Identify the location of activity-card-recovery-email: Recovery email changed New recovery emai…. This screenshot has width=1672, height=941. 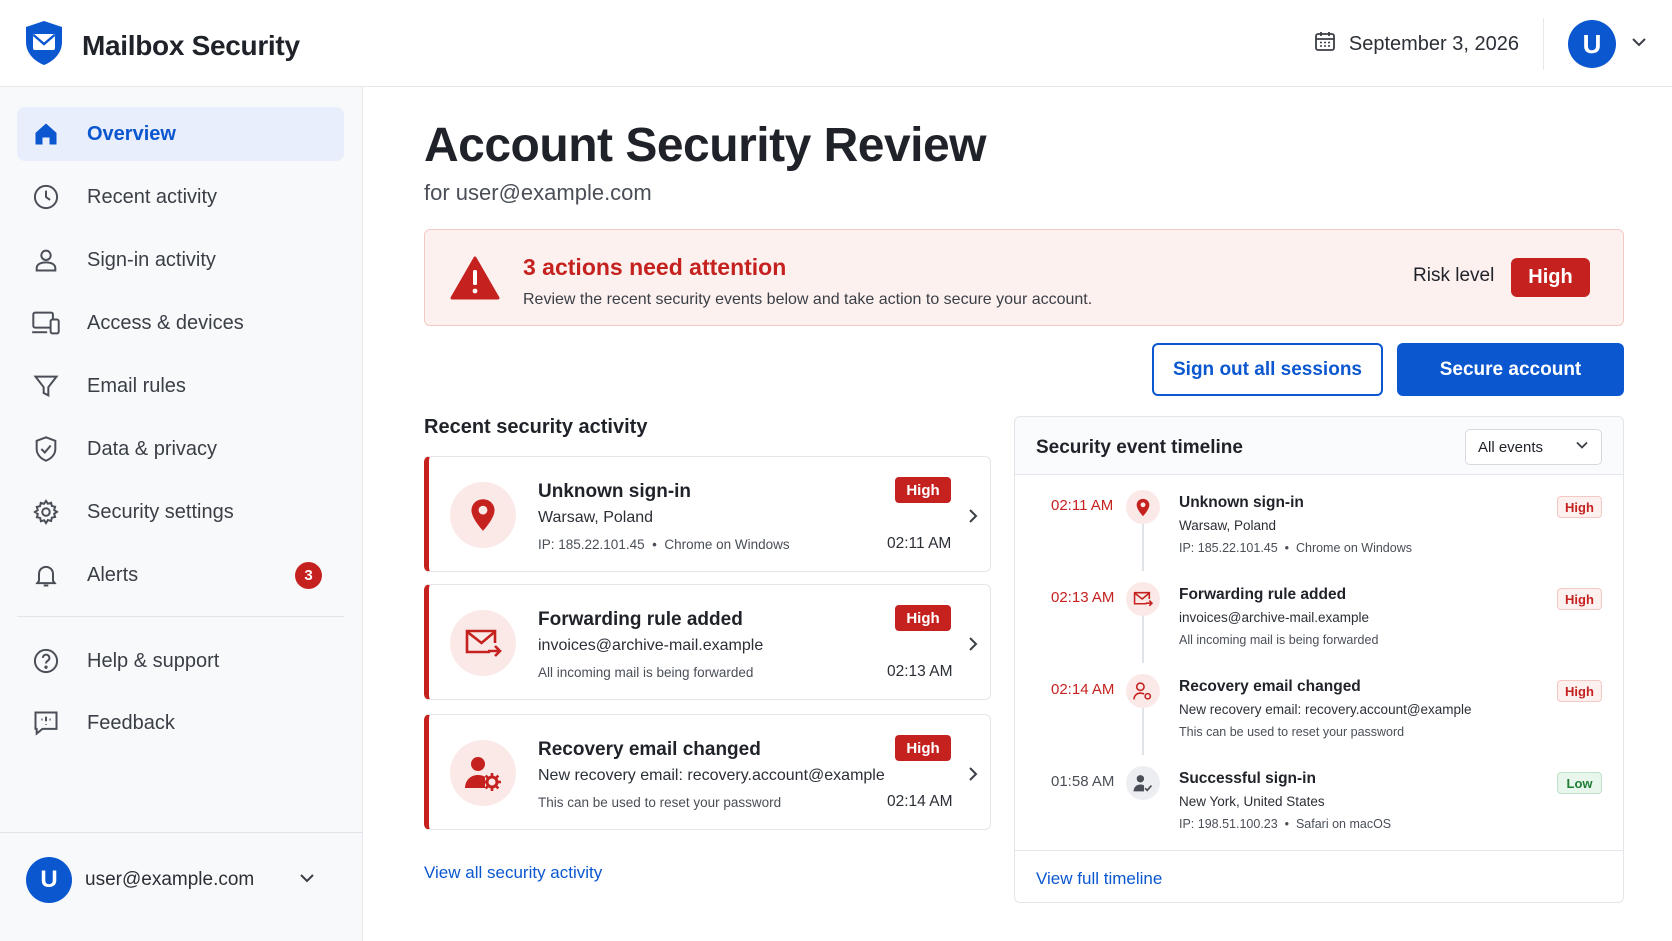
(707, 772).